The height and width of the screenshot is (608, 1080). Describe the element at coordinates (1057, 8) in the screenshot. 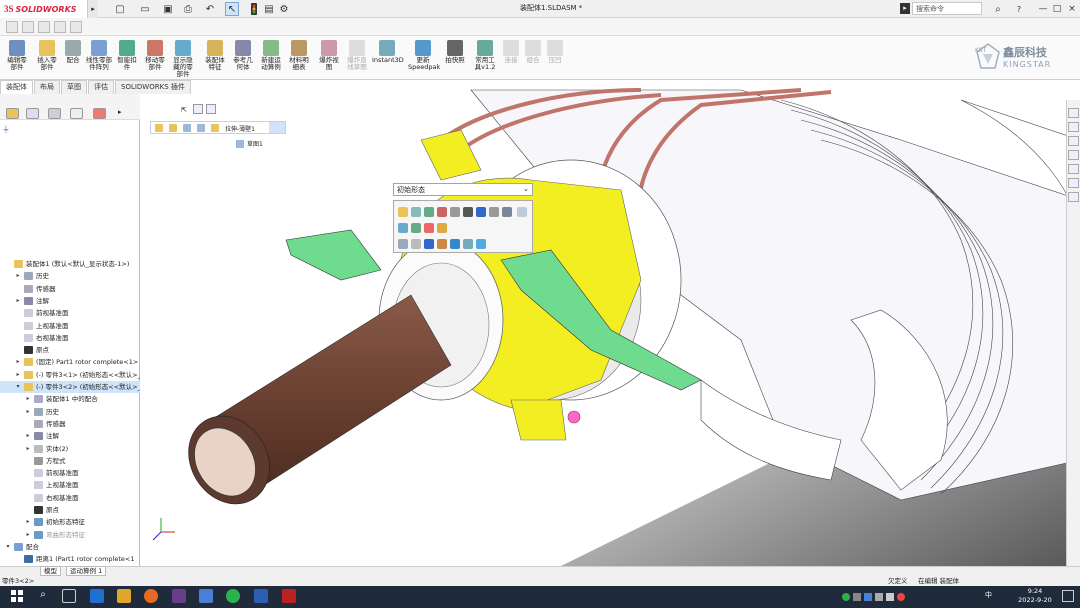

I see `maximize-button: □` at that location.